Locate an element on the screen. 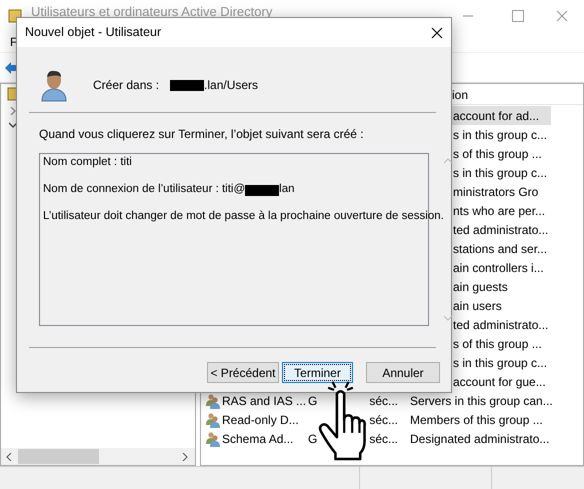 The image size is (584, 489). back-button: < Précédent is located at coordinates (243, 372).